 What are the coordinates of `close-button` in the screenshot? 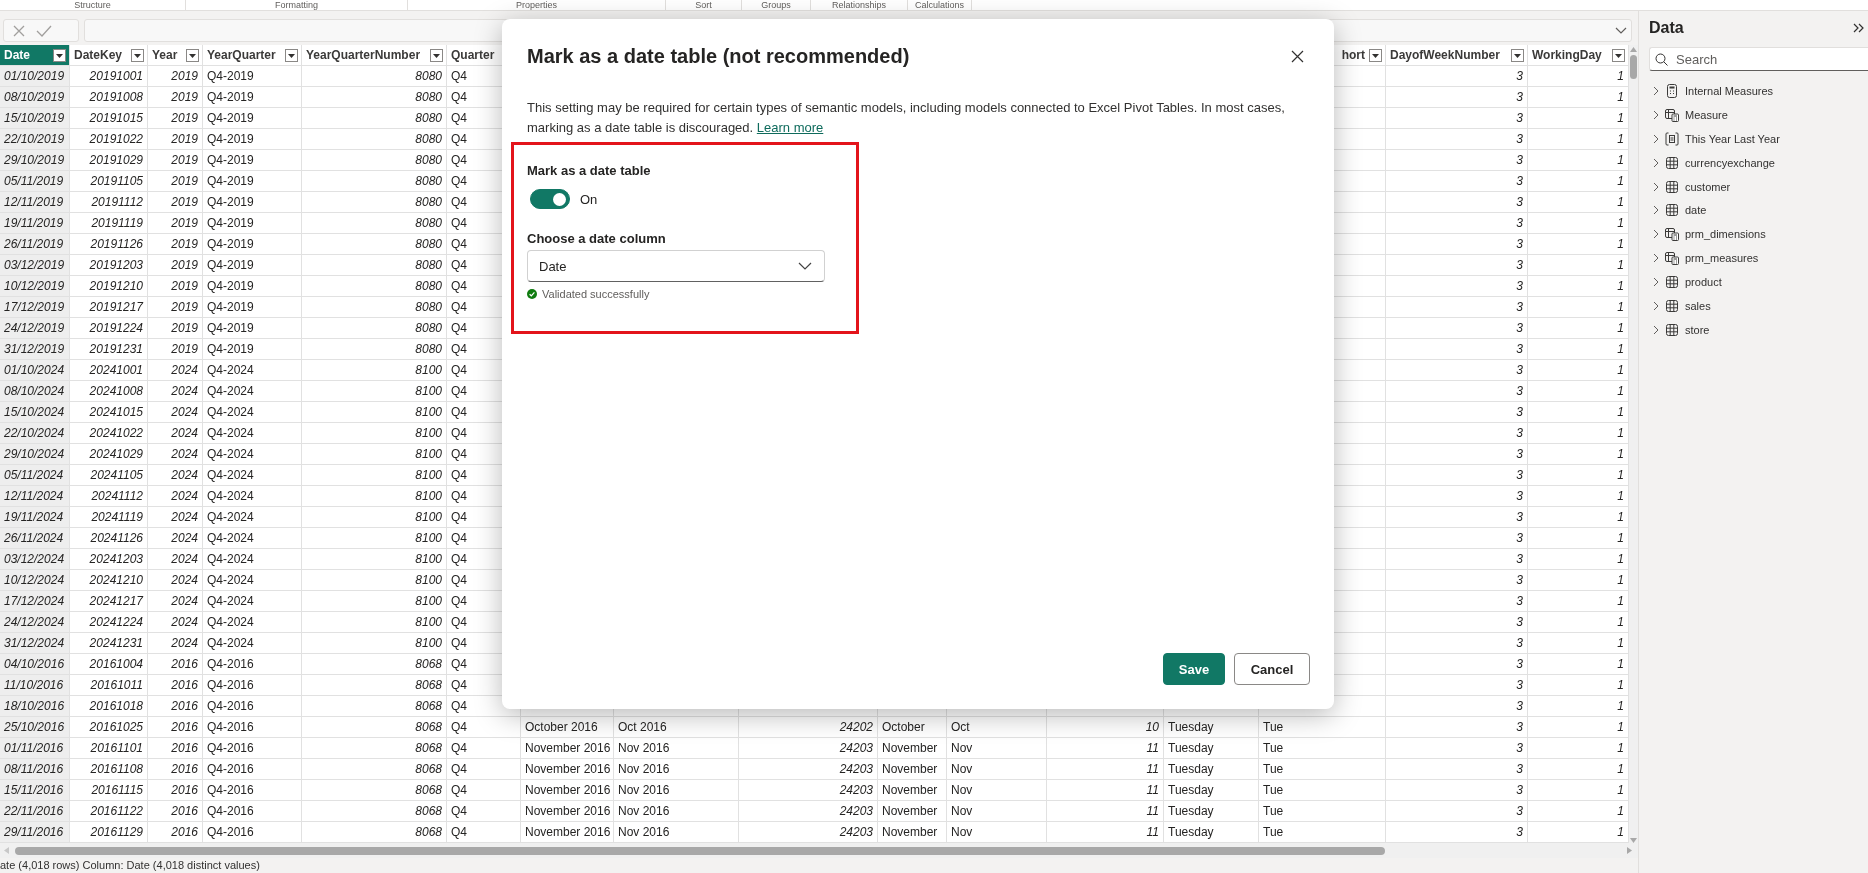 It's located at (1297, 56).